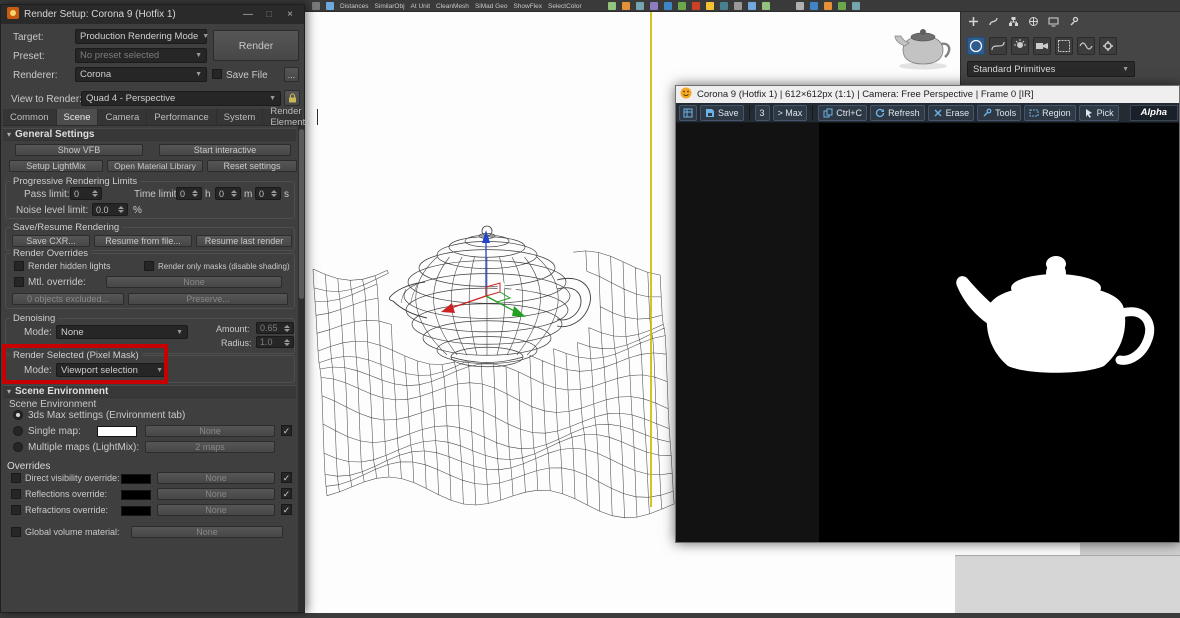 Image resolution: width=1180 pixels, height=618 pixels. I want to click on modify-tab-icon, so click(993, 23).